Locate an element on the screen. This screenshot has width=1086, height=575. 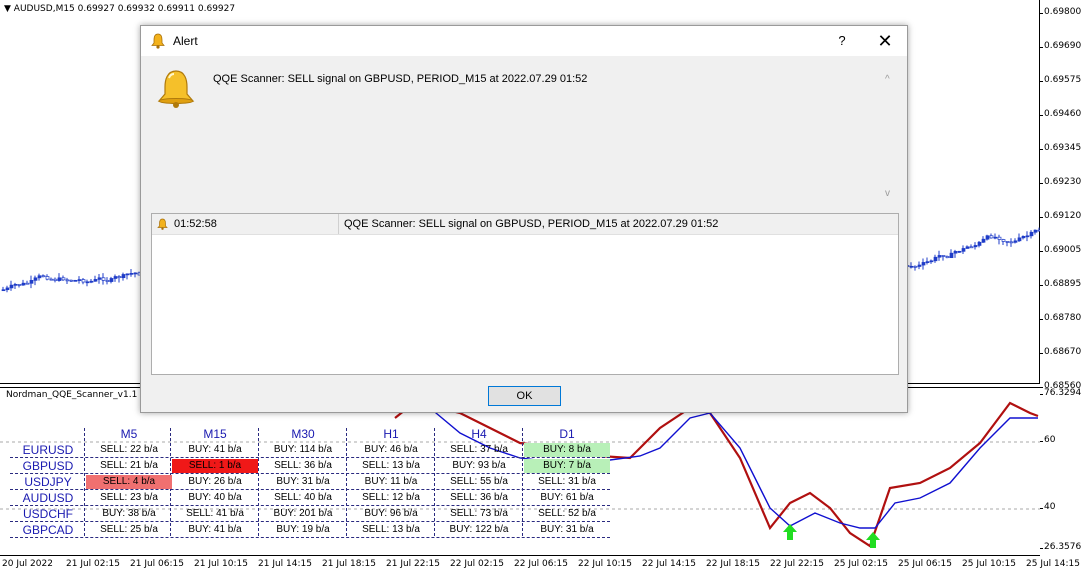
scanner-header-m5: M5 is located at coordinates (129, 434).